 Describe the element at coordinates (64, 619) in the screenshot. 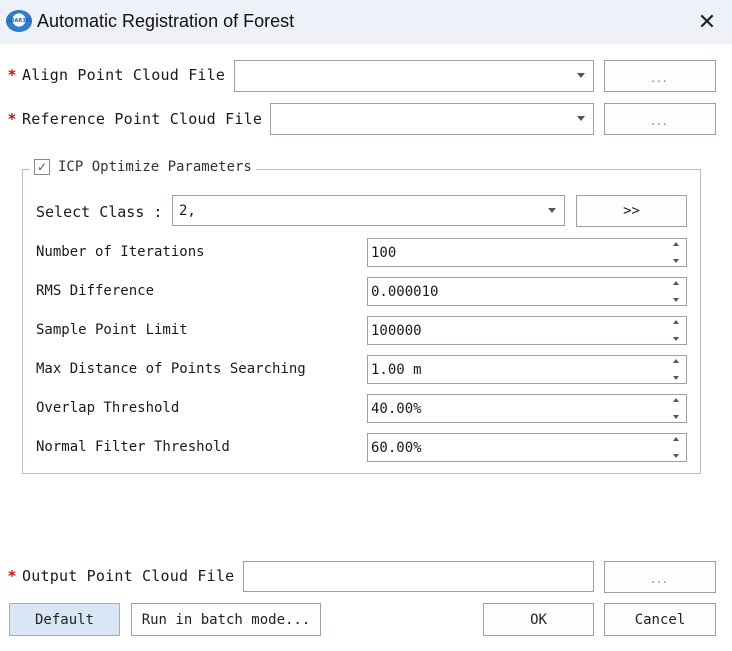

I see `default-button: Default` at that location.